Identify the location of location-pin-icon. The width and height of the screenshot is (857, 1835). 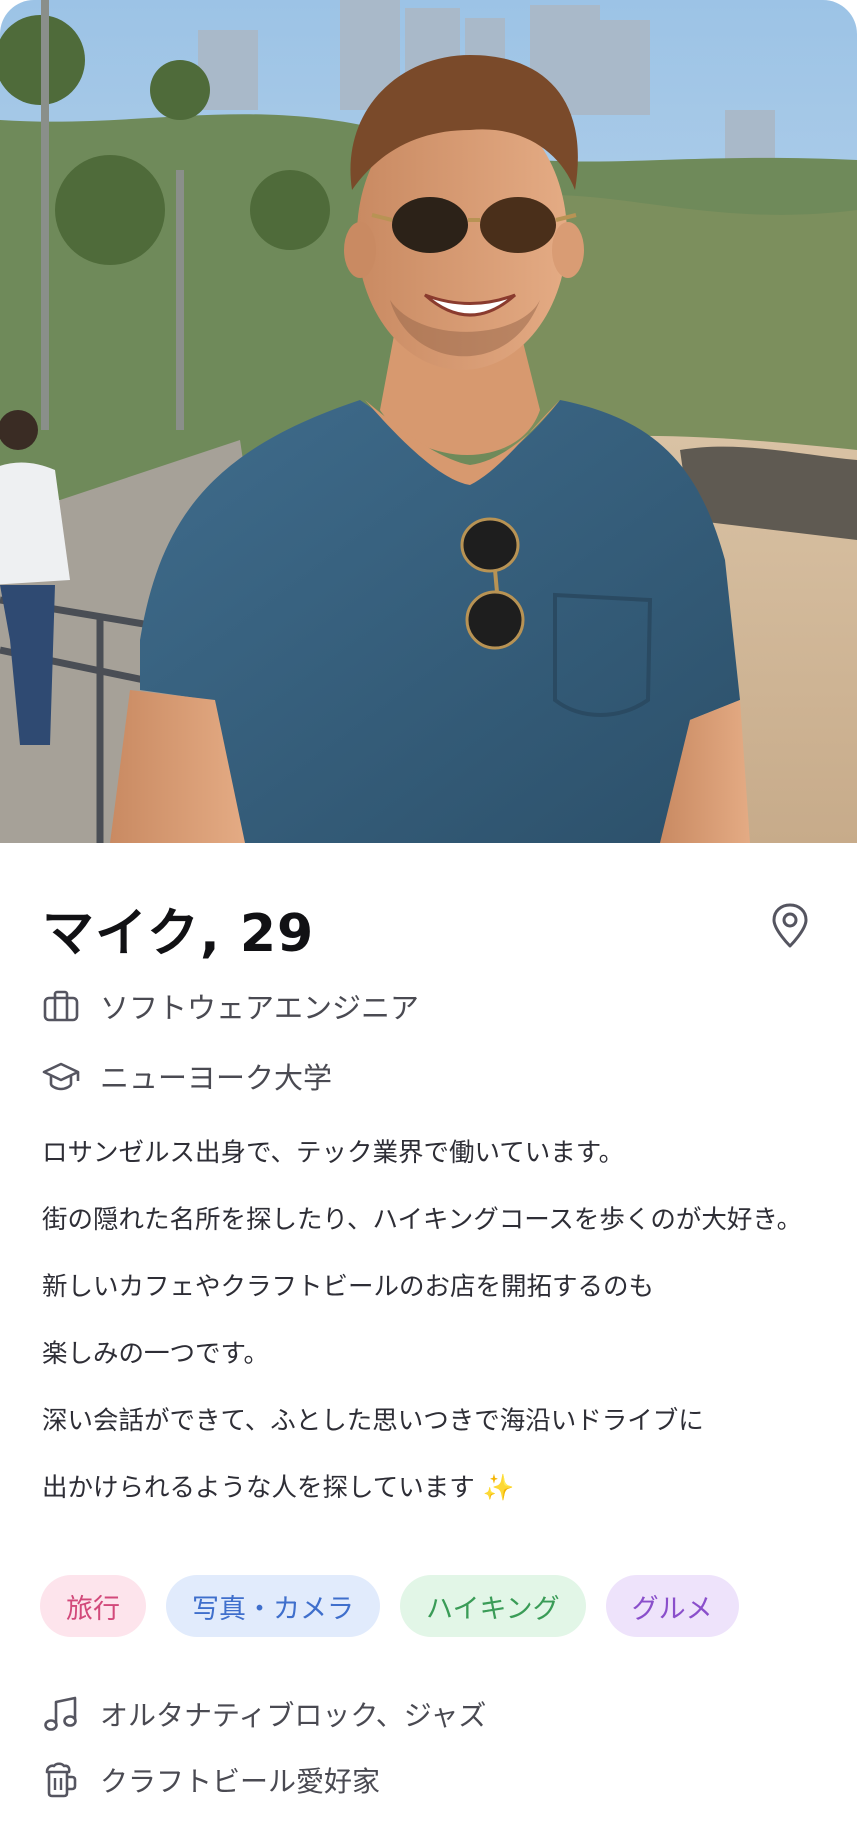
(790, 926).